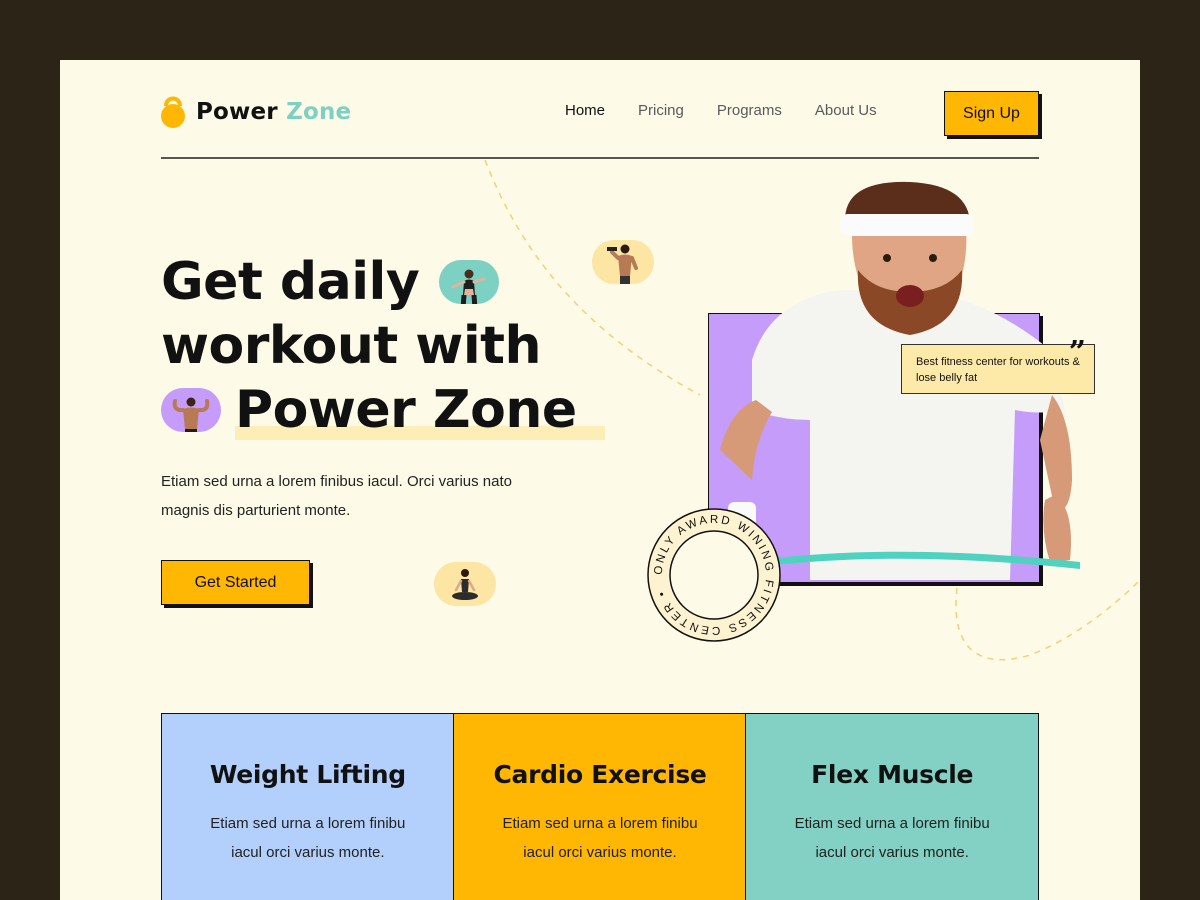 The height and width of the screenshot is (900, 1200). I want to click on quote-icon: ”, so click(1077, 352).